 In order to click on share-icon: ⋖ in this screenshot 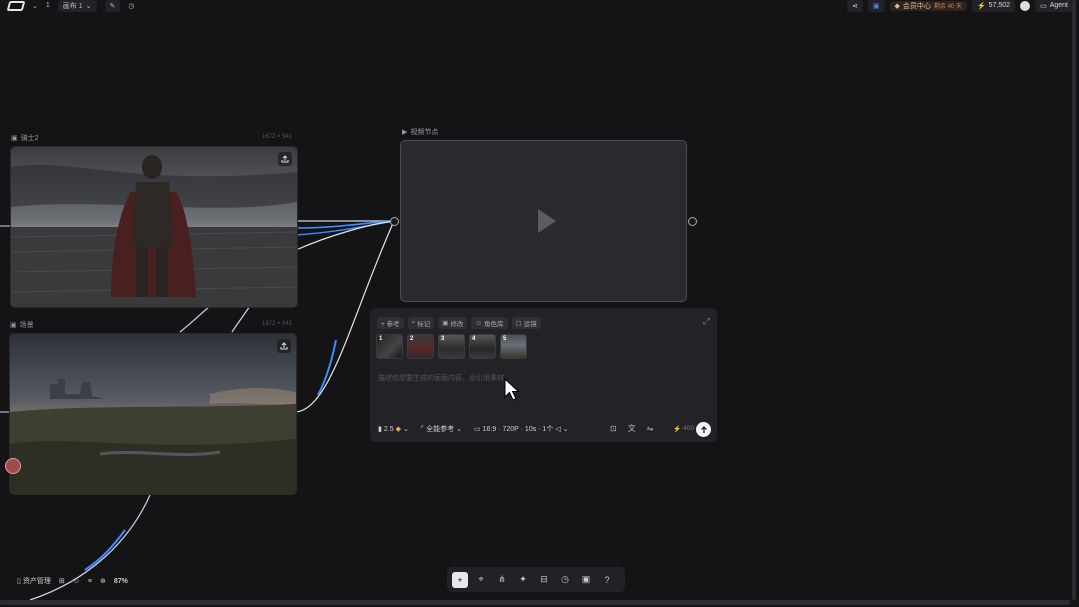, I will do `click(855, 6)`.